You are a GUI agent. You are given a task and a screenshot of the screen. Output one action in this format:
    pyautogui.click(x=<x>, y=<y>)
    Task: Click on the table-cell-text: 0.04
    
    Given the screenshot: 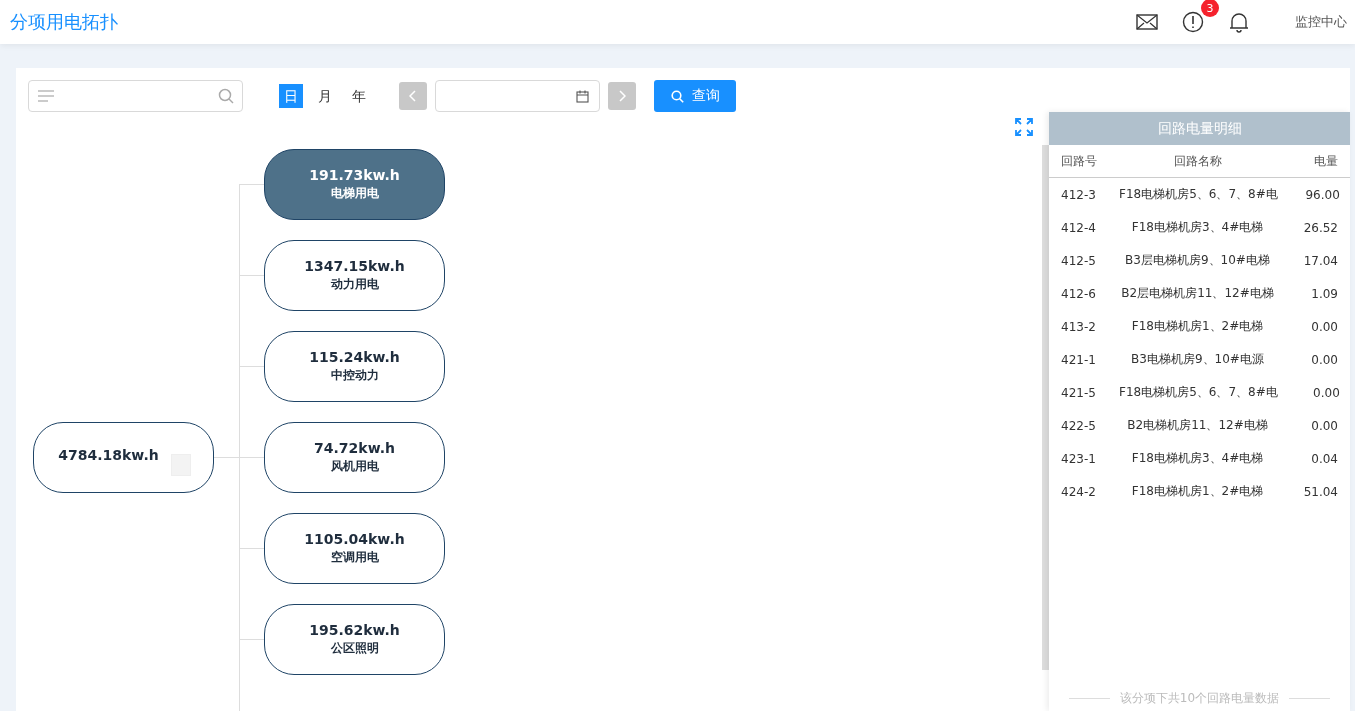 What is the action you would take?
    pyautogui.click(x=1324, y=458)
    